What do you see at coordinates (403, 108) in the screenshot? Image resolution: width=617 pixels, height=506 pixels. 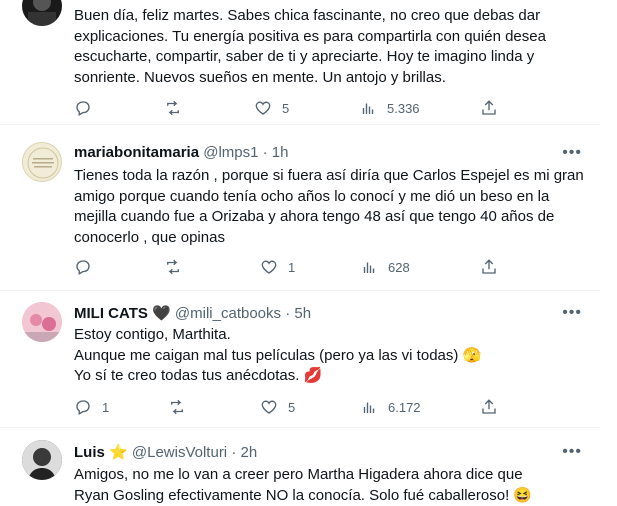 I see `views-count: 5.336` at bounding box center [403, 108].